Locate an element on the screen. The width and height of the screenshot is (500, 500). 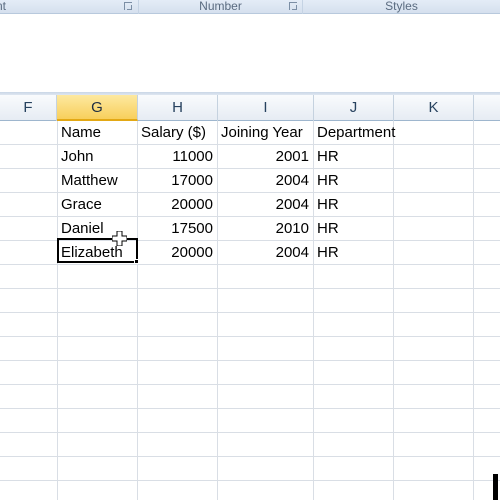
table-cell-year: 2010 is located at coordinates (265, 229).